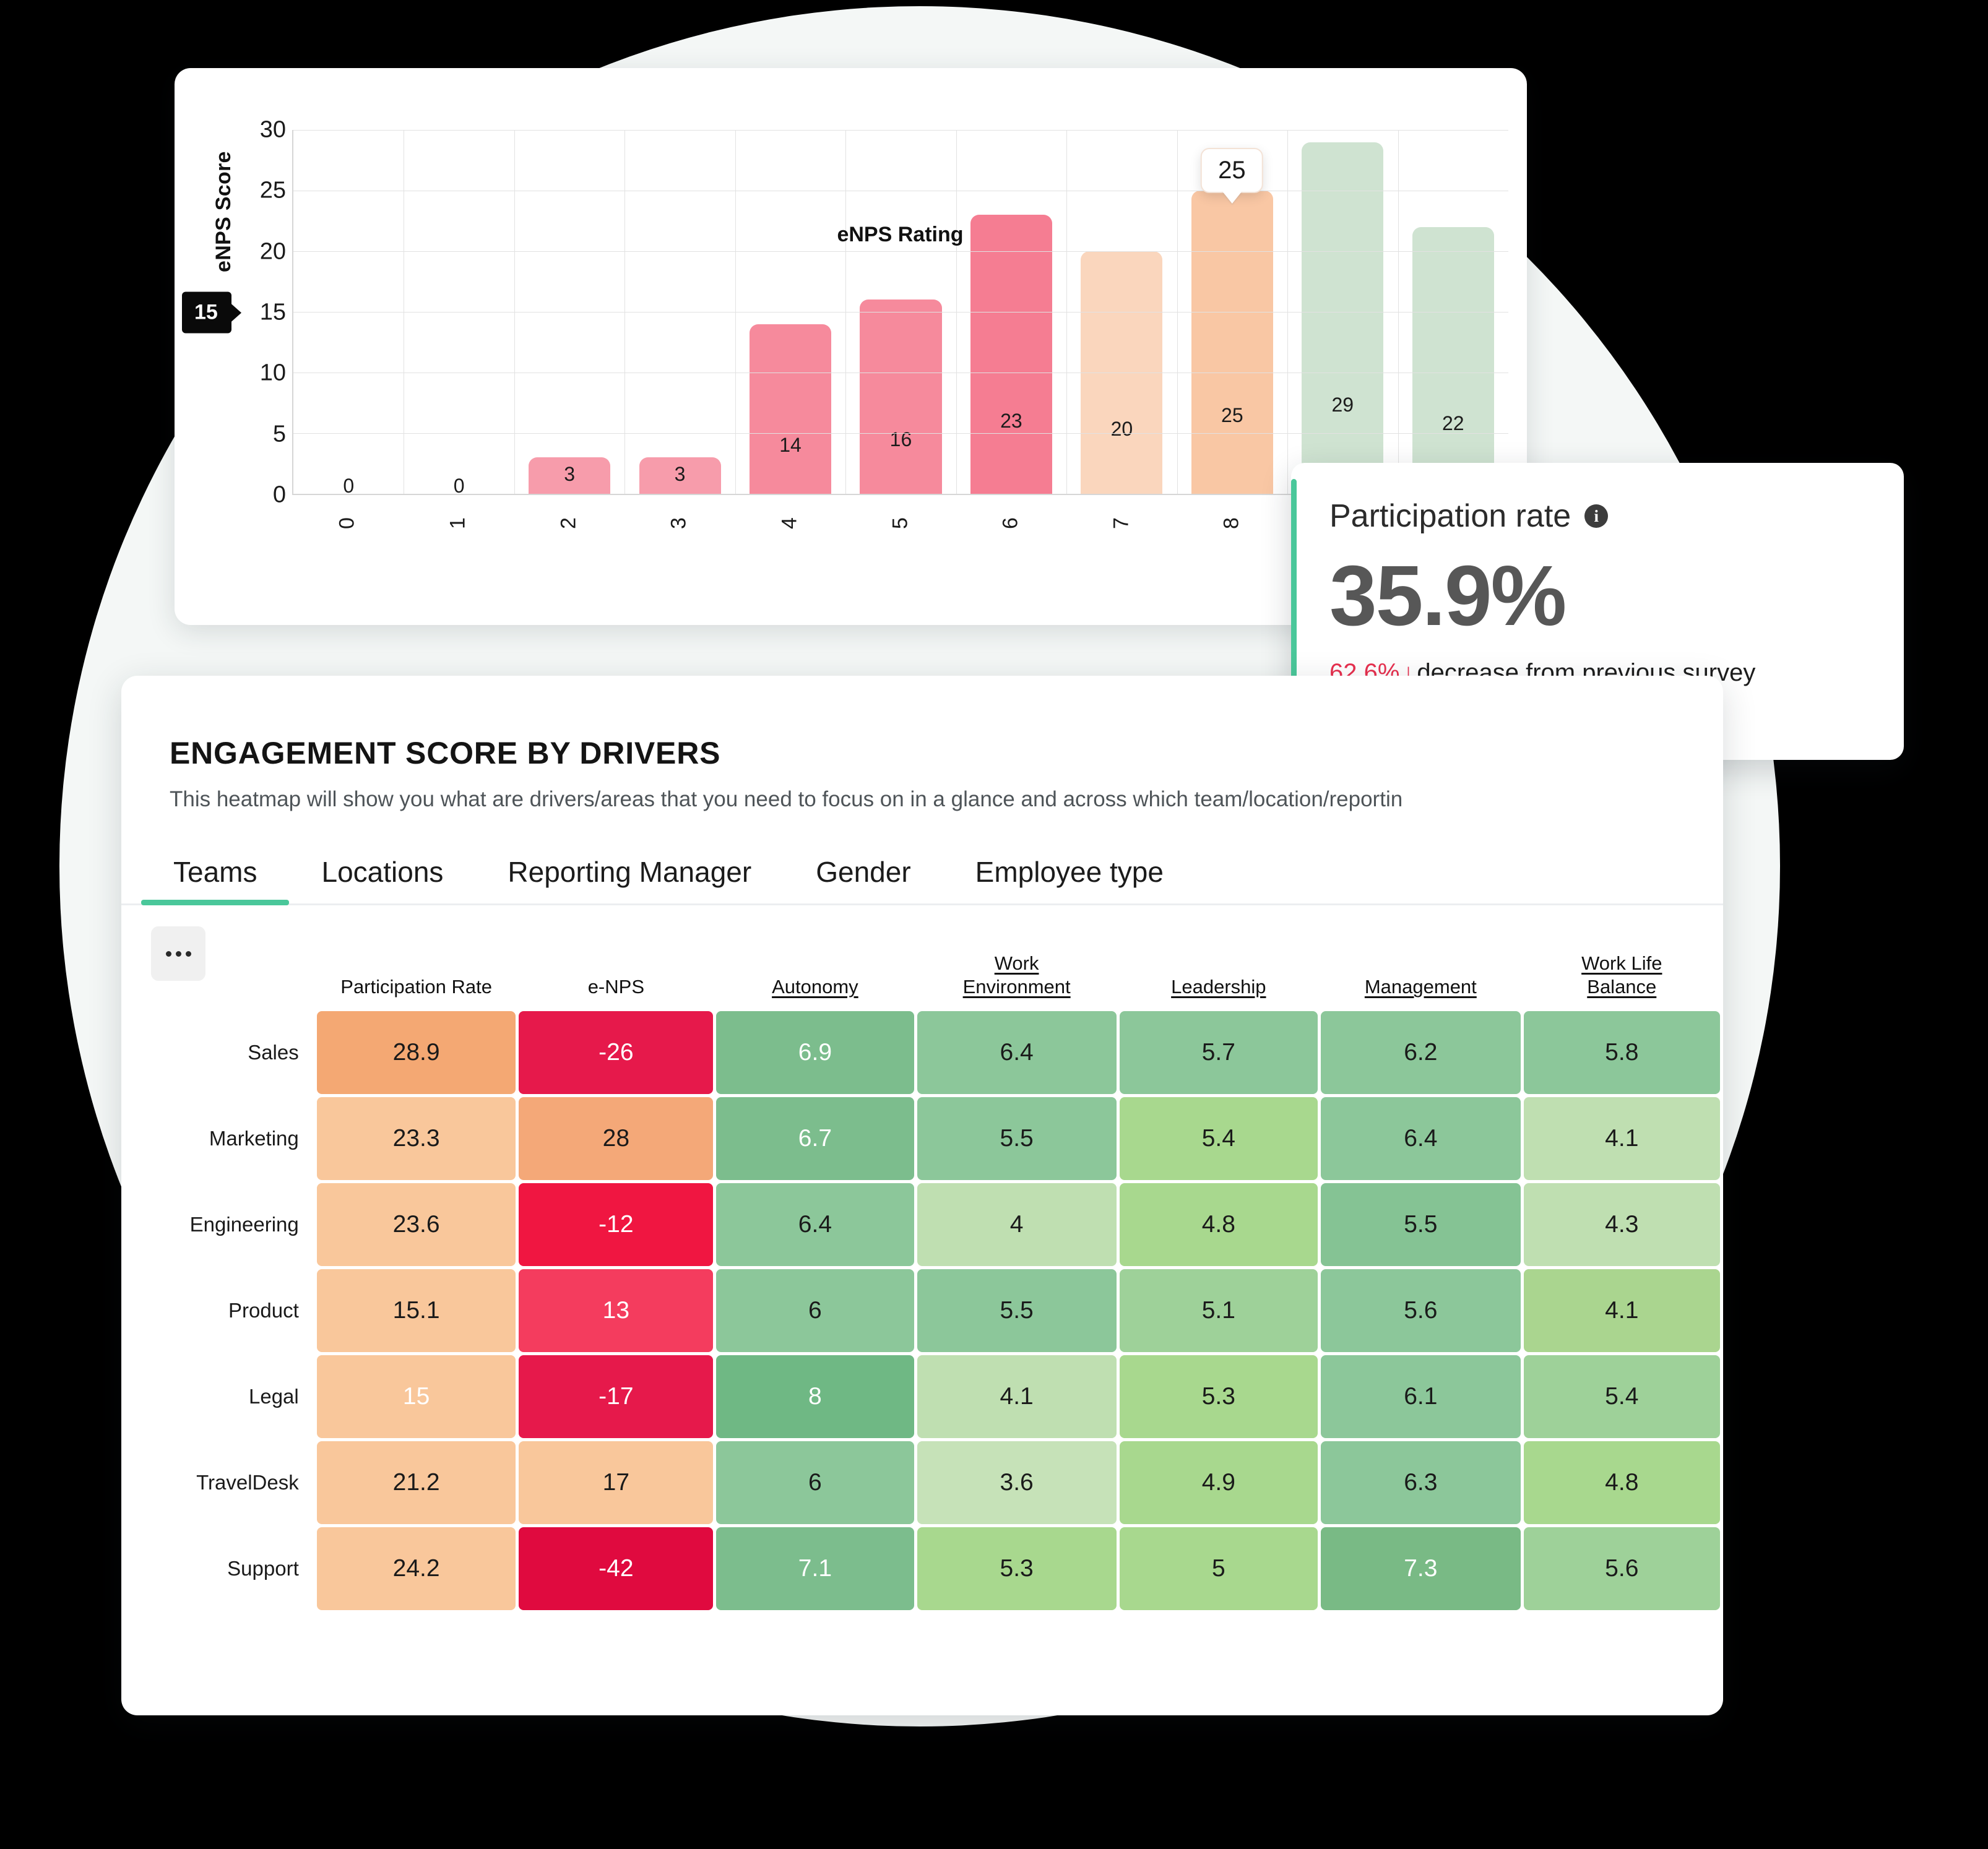 Image resolution: width=1988 pixels, height=1849 pixels. Describe the element at coordinates (1218, 1569) in the screenshot. I see `heatmap-cell: 5` at that location.